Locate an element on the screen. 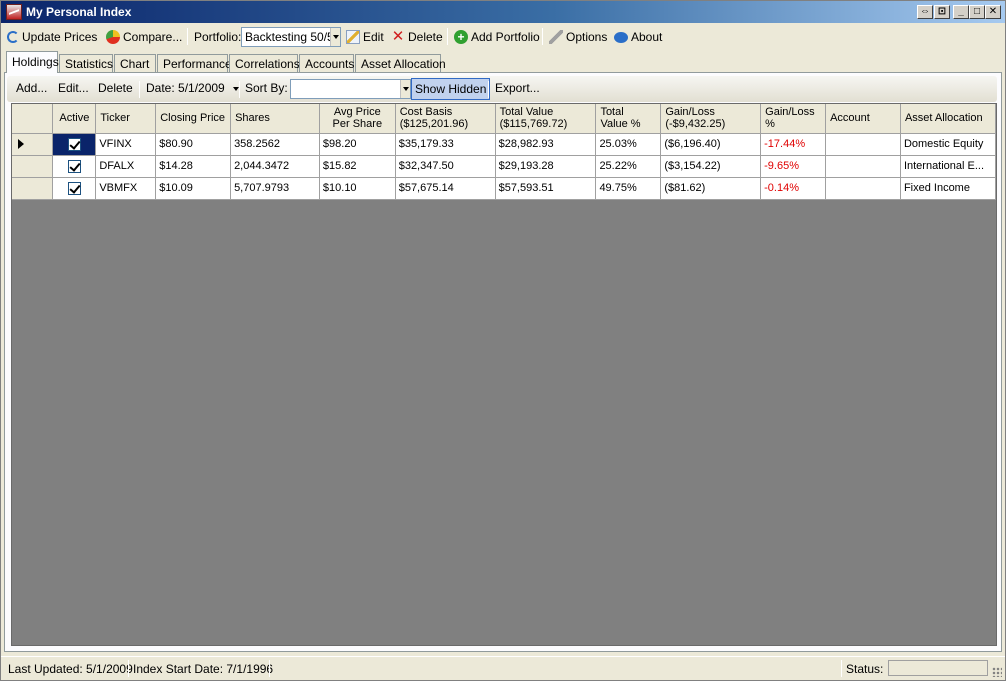  status-separator is located at coordinates (128, 668).